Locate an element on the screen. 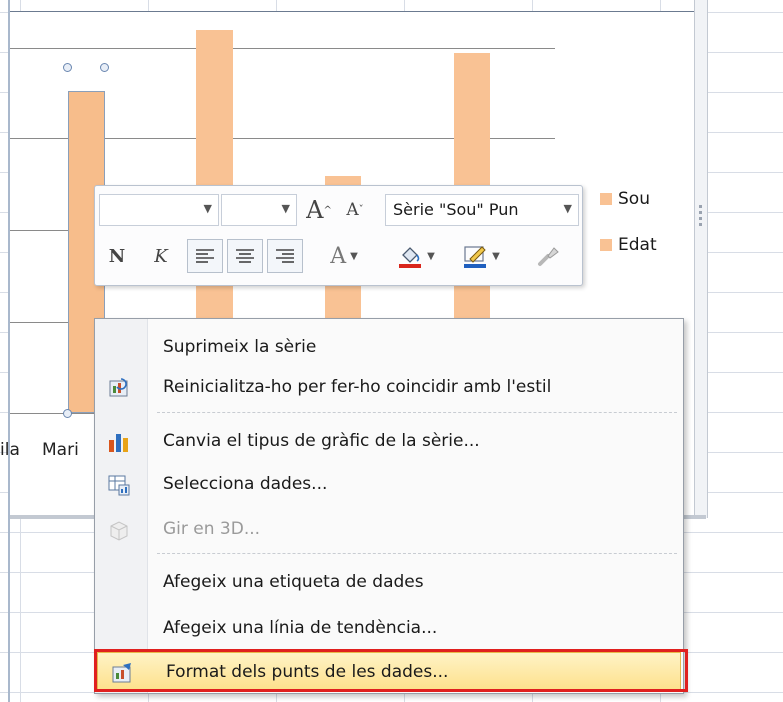 This screenshot has height=702, width=783. chart-element-value: Sèrie "Sou" Pun is located at coordinates (456, 209).